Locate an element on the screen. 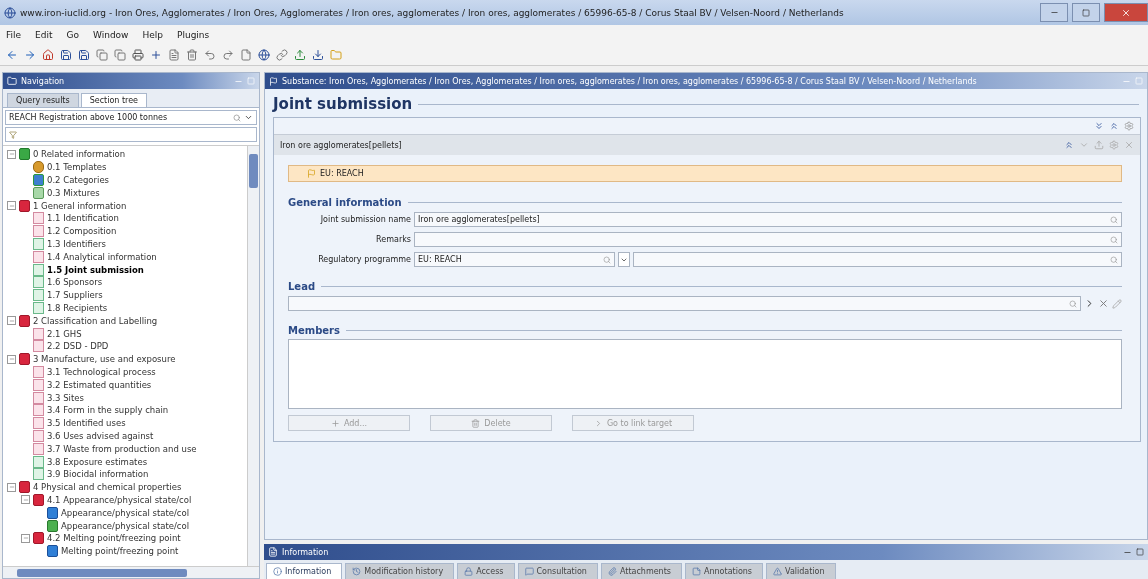  back-icon is located at coordinates (12, 55).